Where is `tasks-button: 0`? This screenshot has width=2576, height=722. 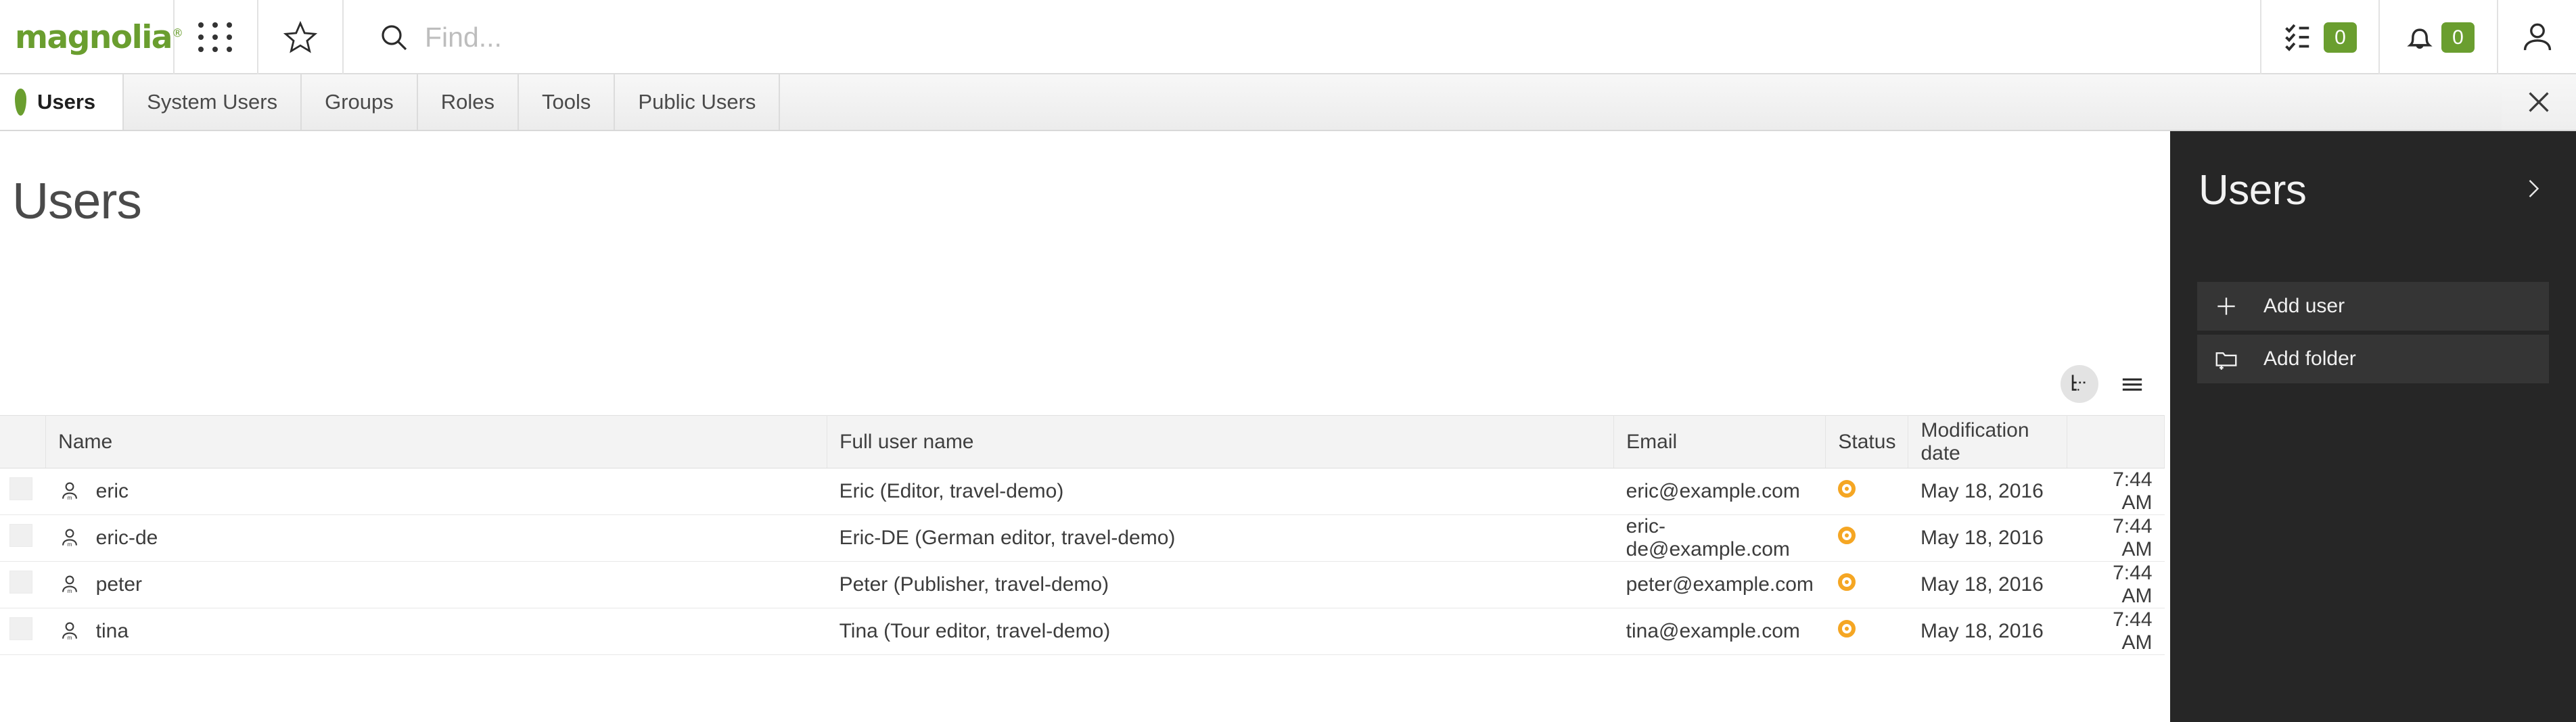
tasks-button: 0 is located at coordinates (2320, 37).